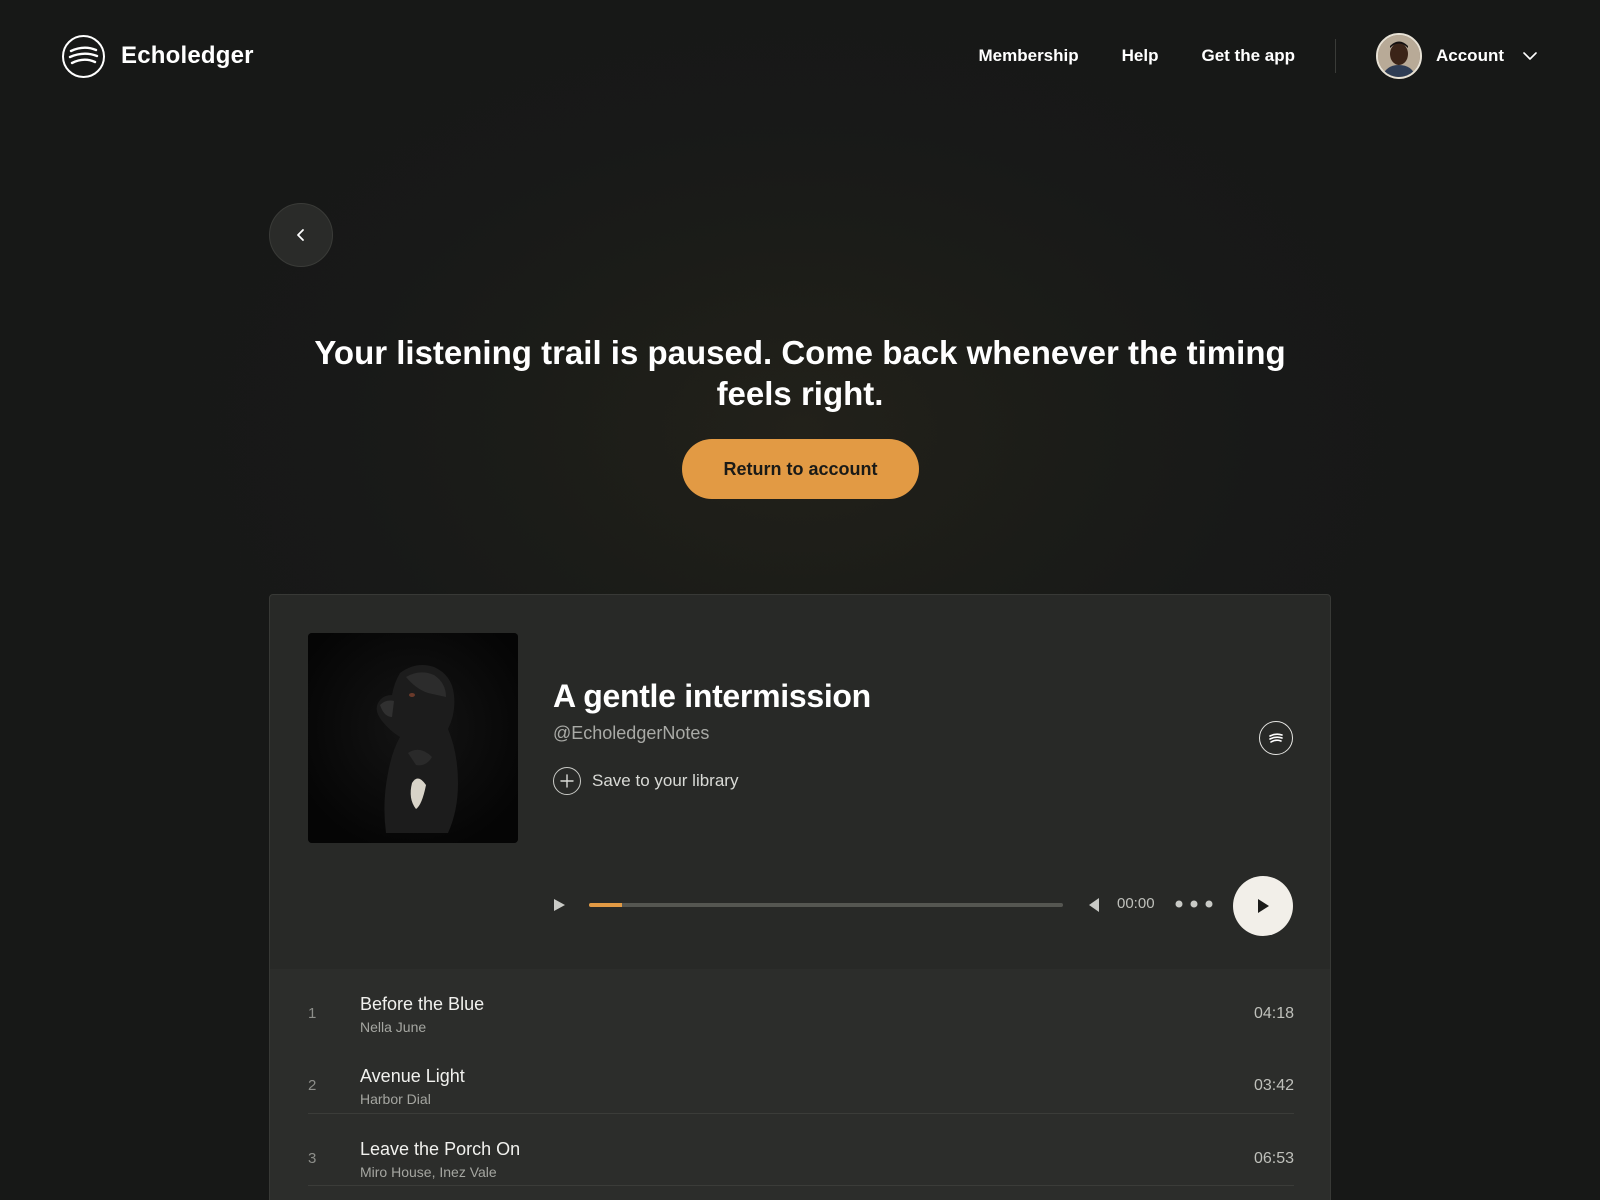 The width and height of the screenshot is (1600, 1200). What do you see at coordinates (83, 56) in the screenshot?
I see `logo-icon` at bounding box center [83, 56].